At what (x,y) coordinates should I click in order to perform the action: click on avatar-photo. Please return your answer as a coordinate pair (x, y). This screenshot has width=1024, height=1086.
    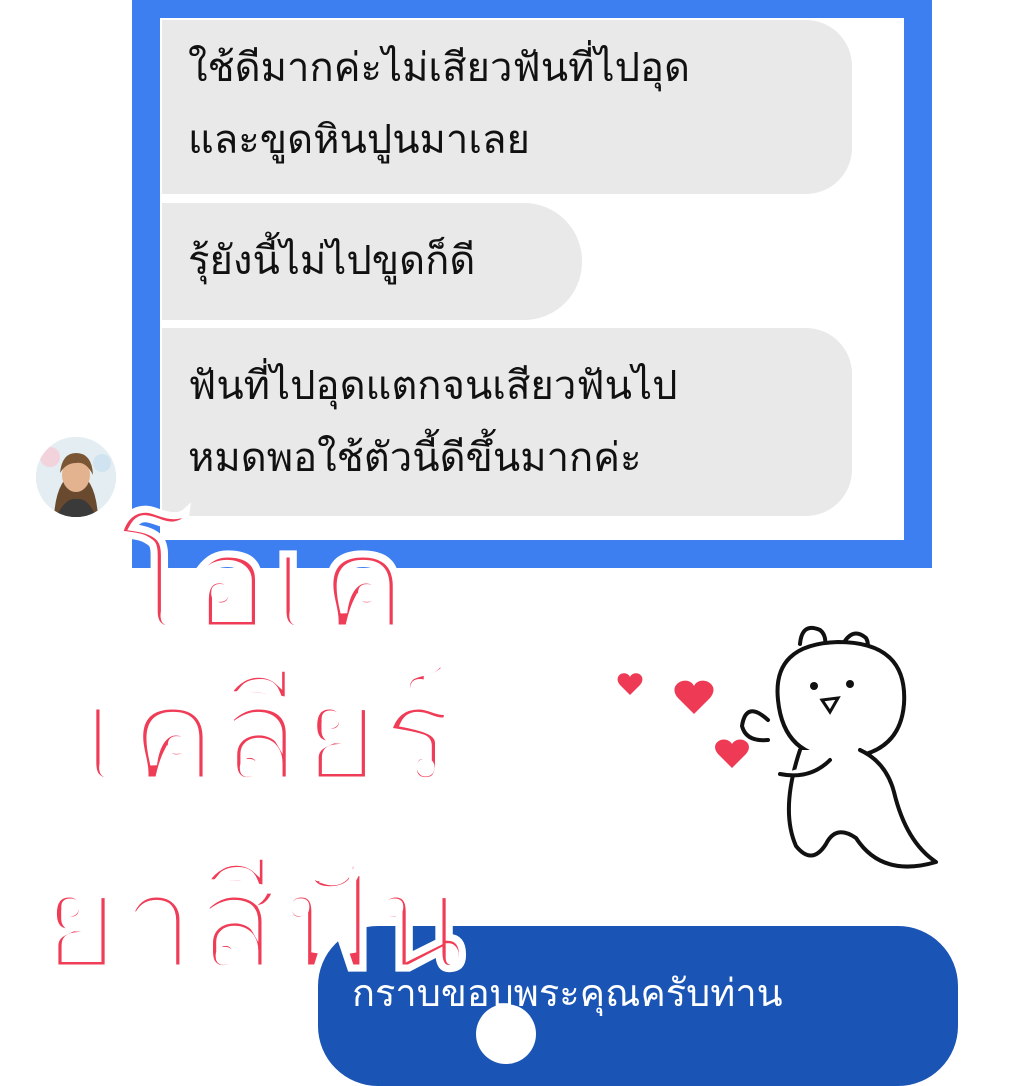
    Looking at the image, I should click on (76, 477).